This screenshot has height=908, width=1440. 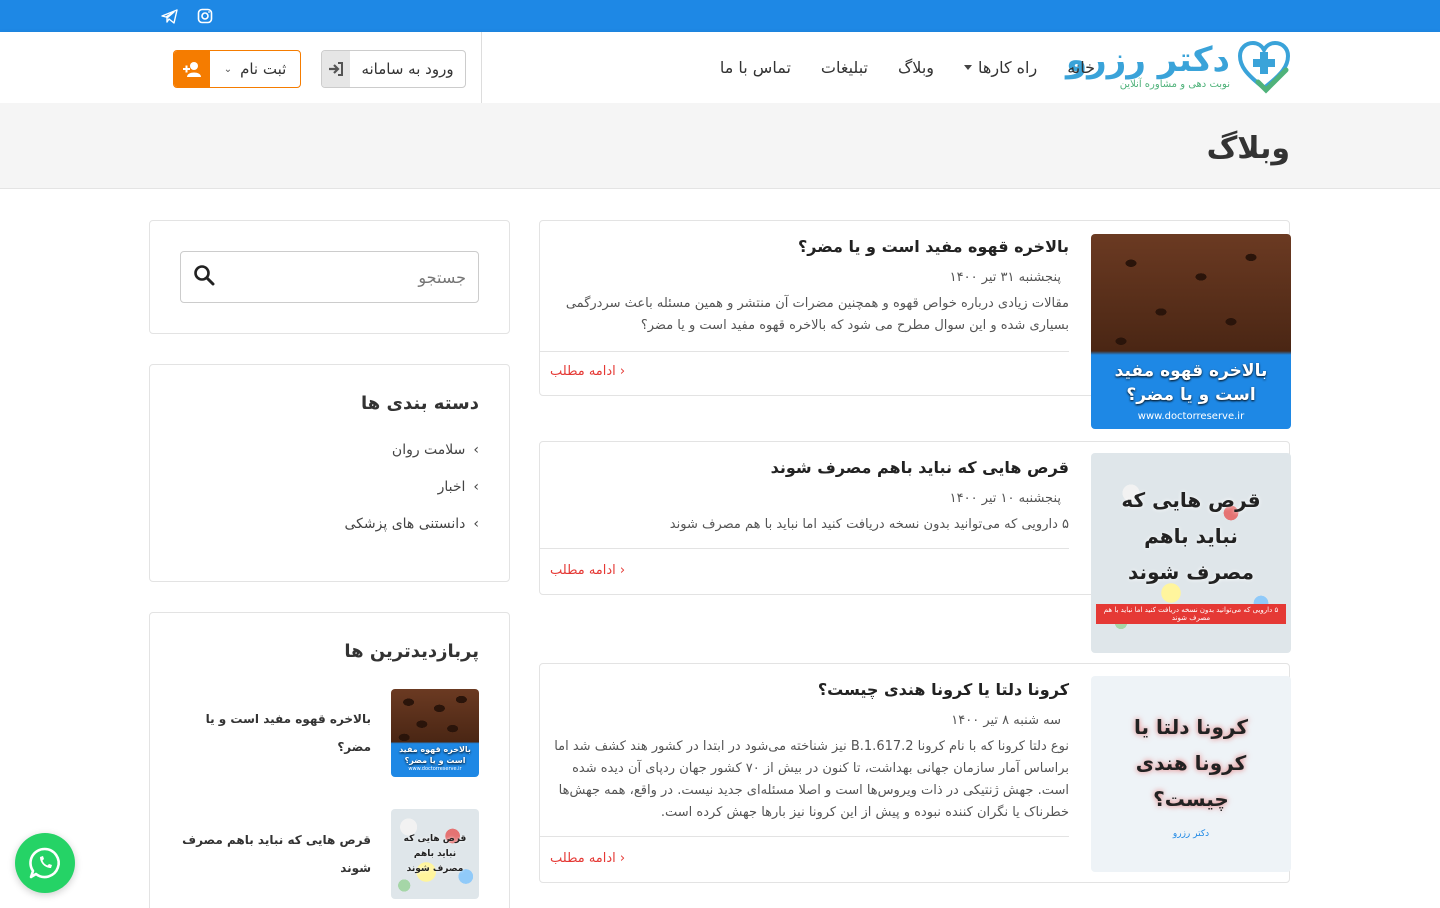 I want to click on nav-blog: وبلاگ, so click(x=916, y=67).